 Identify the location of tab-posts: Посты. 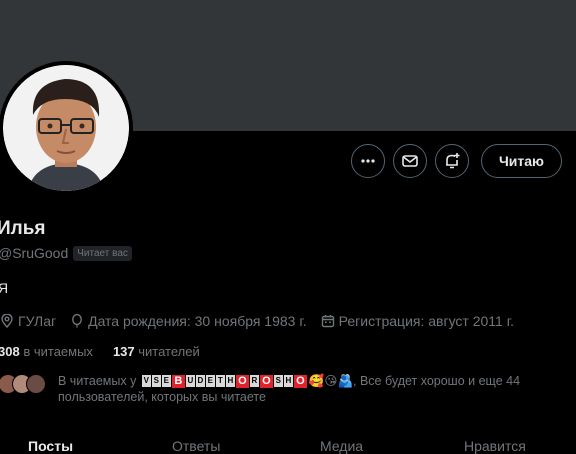
(50, 446).